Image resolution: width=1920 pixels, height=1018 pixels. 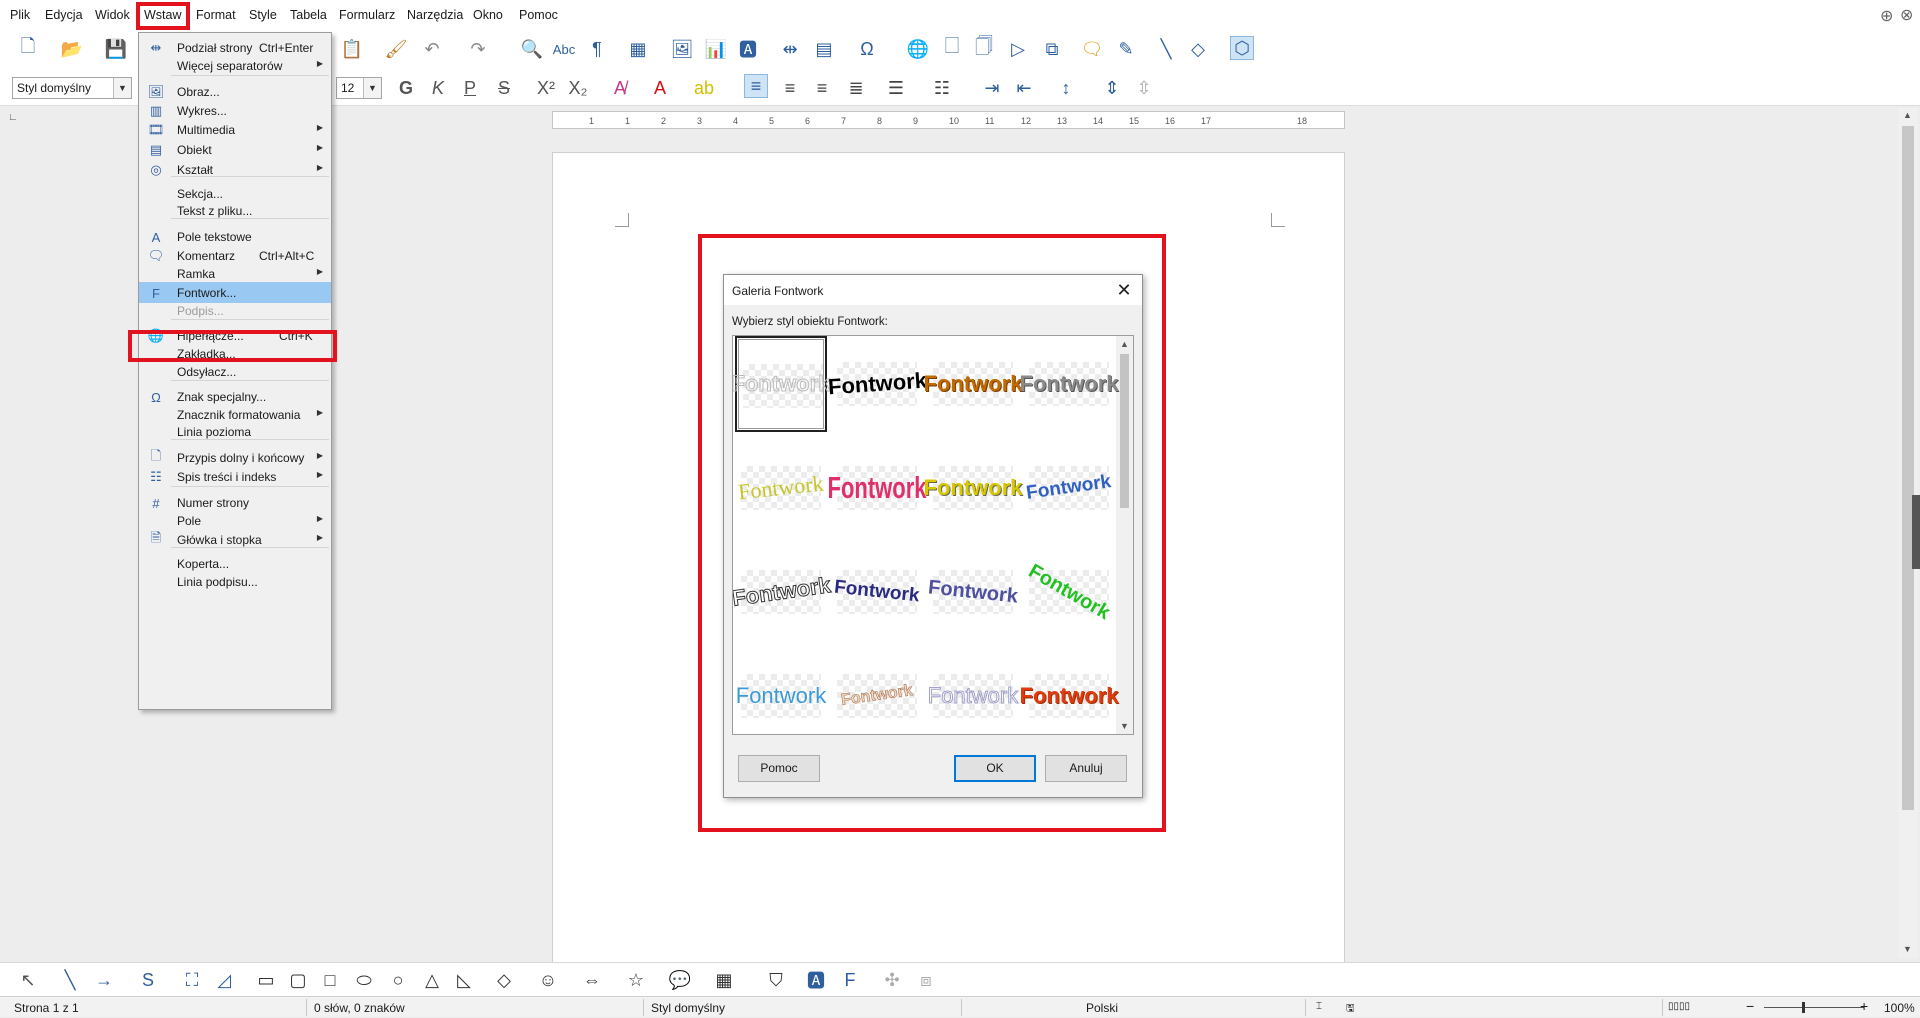 What do you see at coordinates (638, 49) in the screenshot?
I see `table-icon: ▦` at bounding box center [638, 49].